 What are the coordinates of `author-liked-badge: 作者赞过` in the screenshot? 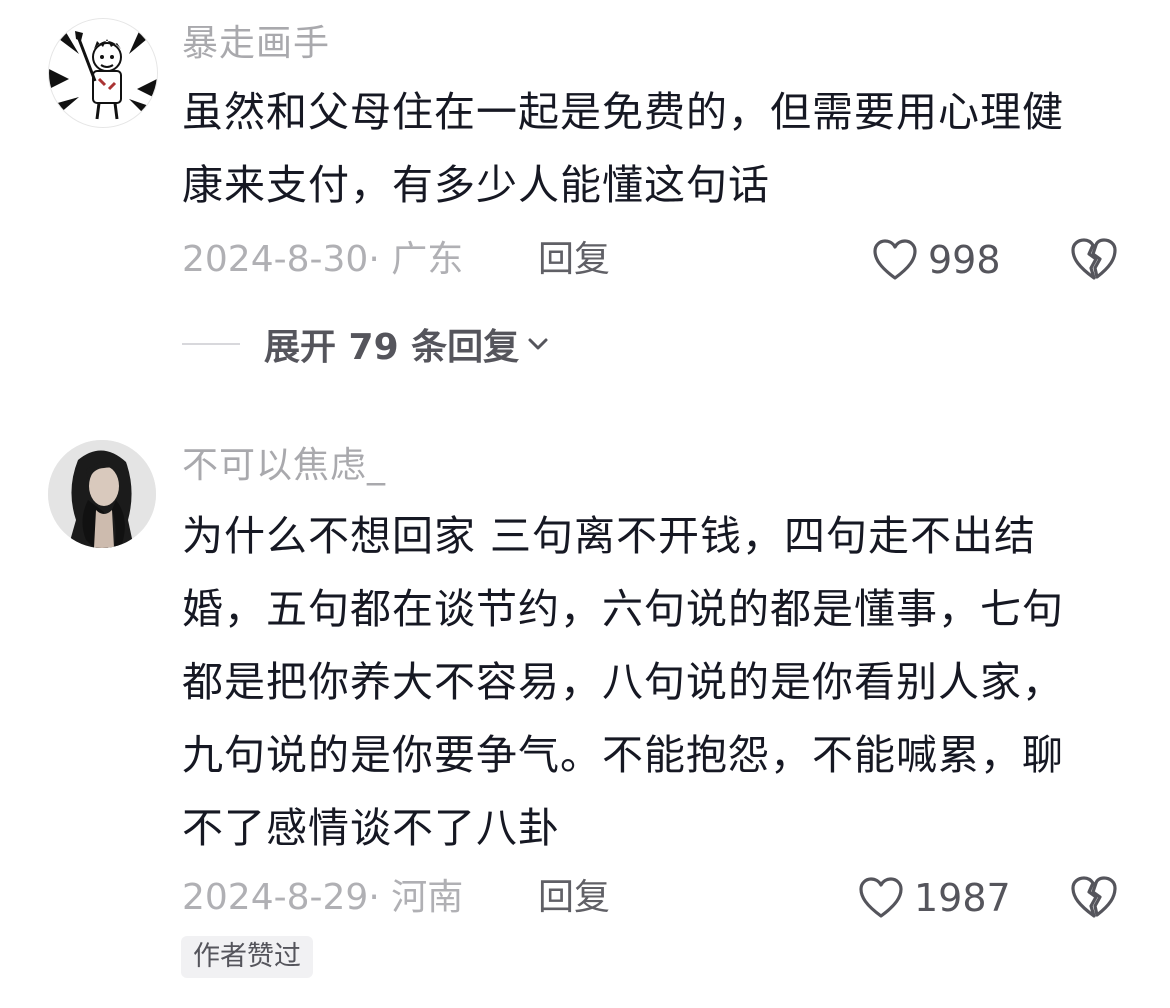 It's located at (247, 957).